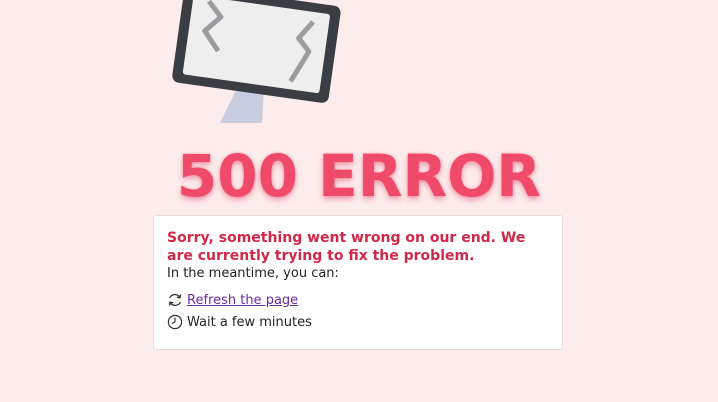 This screenshot has height=402, width=718. Describe the element at coordinates (175, 322) in the screenshot. I see `clock-icon` at that location.